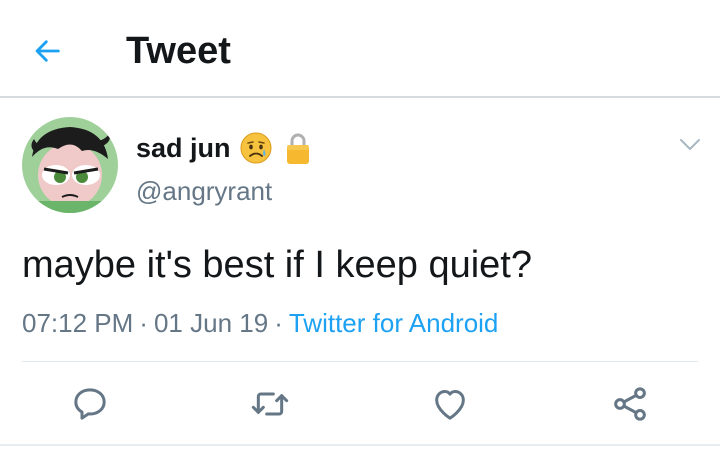 The width and height of the screenshot is (720, 450). What do you see at coordinates (204, 191) in the screenshot?
I see `author-handle: @angryrant` at bounding box center [204, 191].